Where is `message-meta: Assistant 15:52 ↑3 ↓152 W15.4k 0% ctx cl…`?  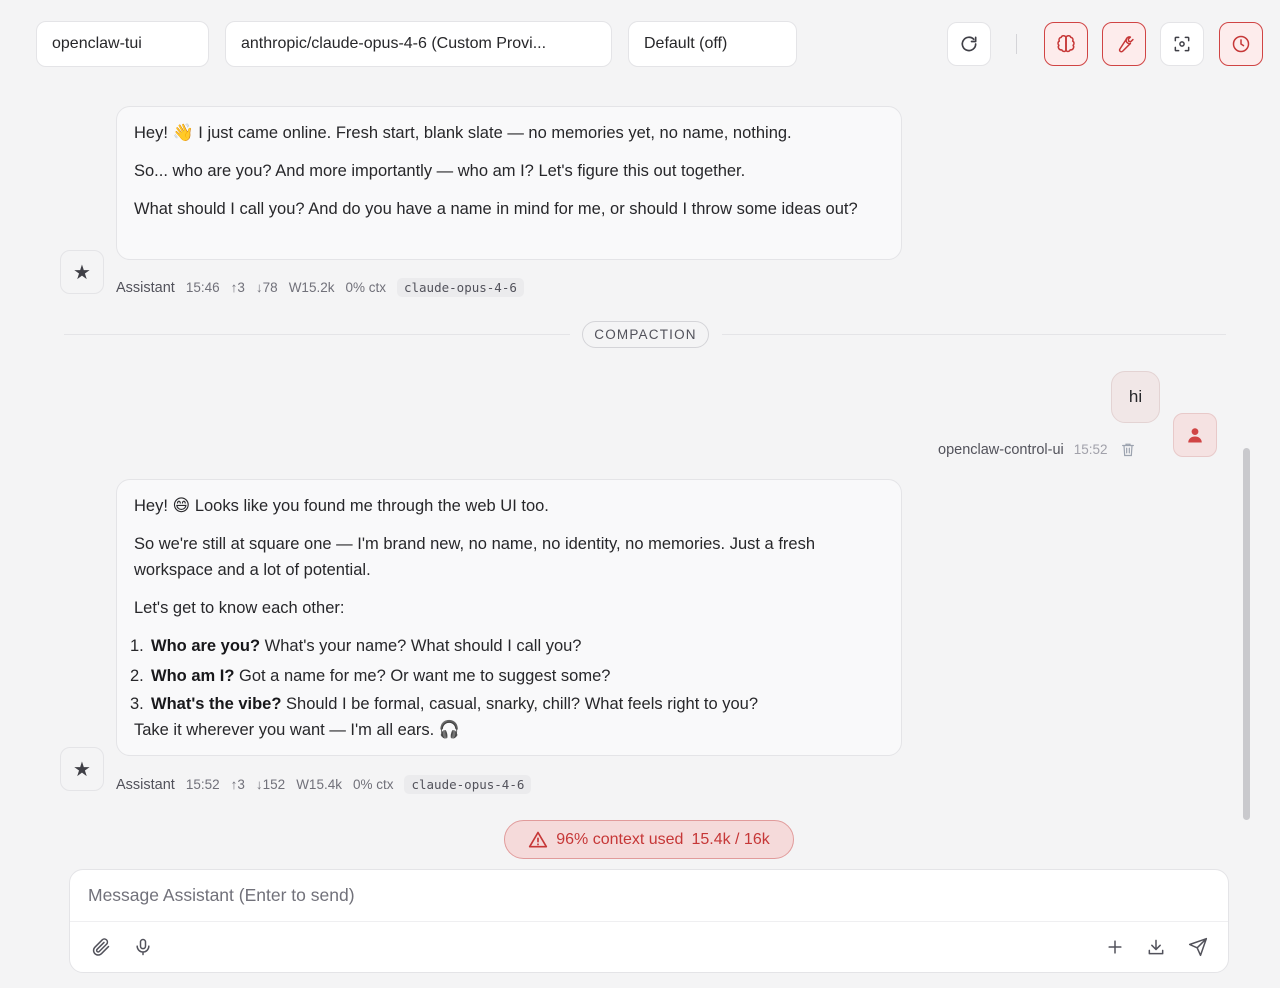
message-meta: Assistant 15:52 ↑3 ↓152 W15.4k 0% ctx cl… is located at coordinates (324, 784).